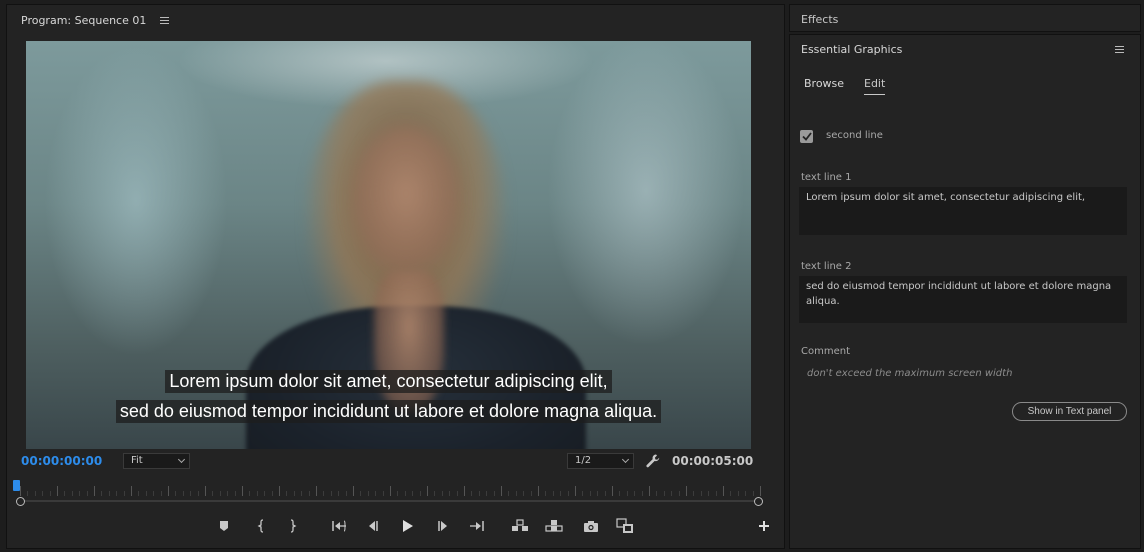  I want to click on mark-in-button, so click(261, 526).